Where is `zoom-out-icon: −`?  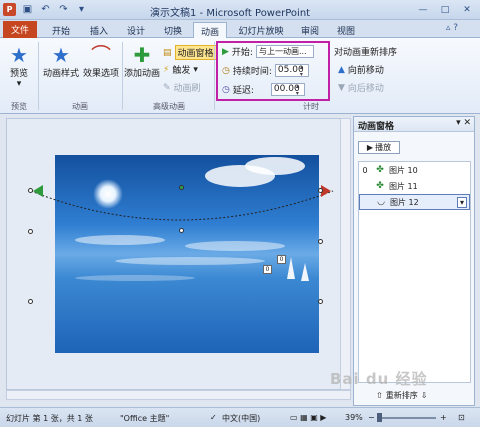 zoom-out-icon: − is located at coordinates (371, 417).